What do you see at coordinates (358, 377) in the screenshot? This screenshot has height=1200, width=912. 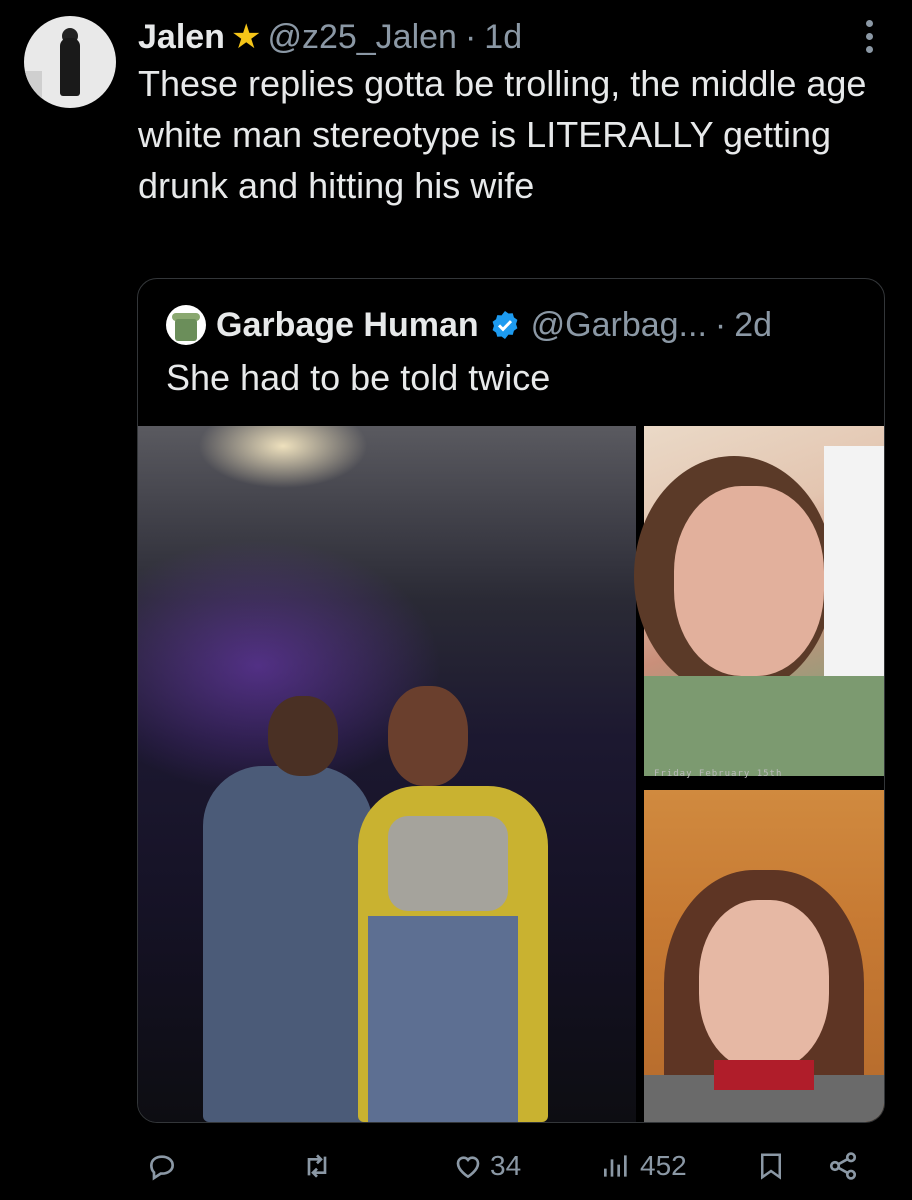 I see `quoted-tweet-text: She had to be told twice` at bounding box center [358, 377].